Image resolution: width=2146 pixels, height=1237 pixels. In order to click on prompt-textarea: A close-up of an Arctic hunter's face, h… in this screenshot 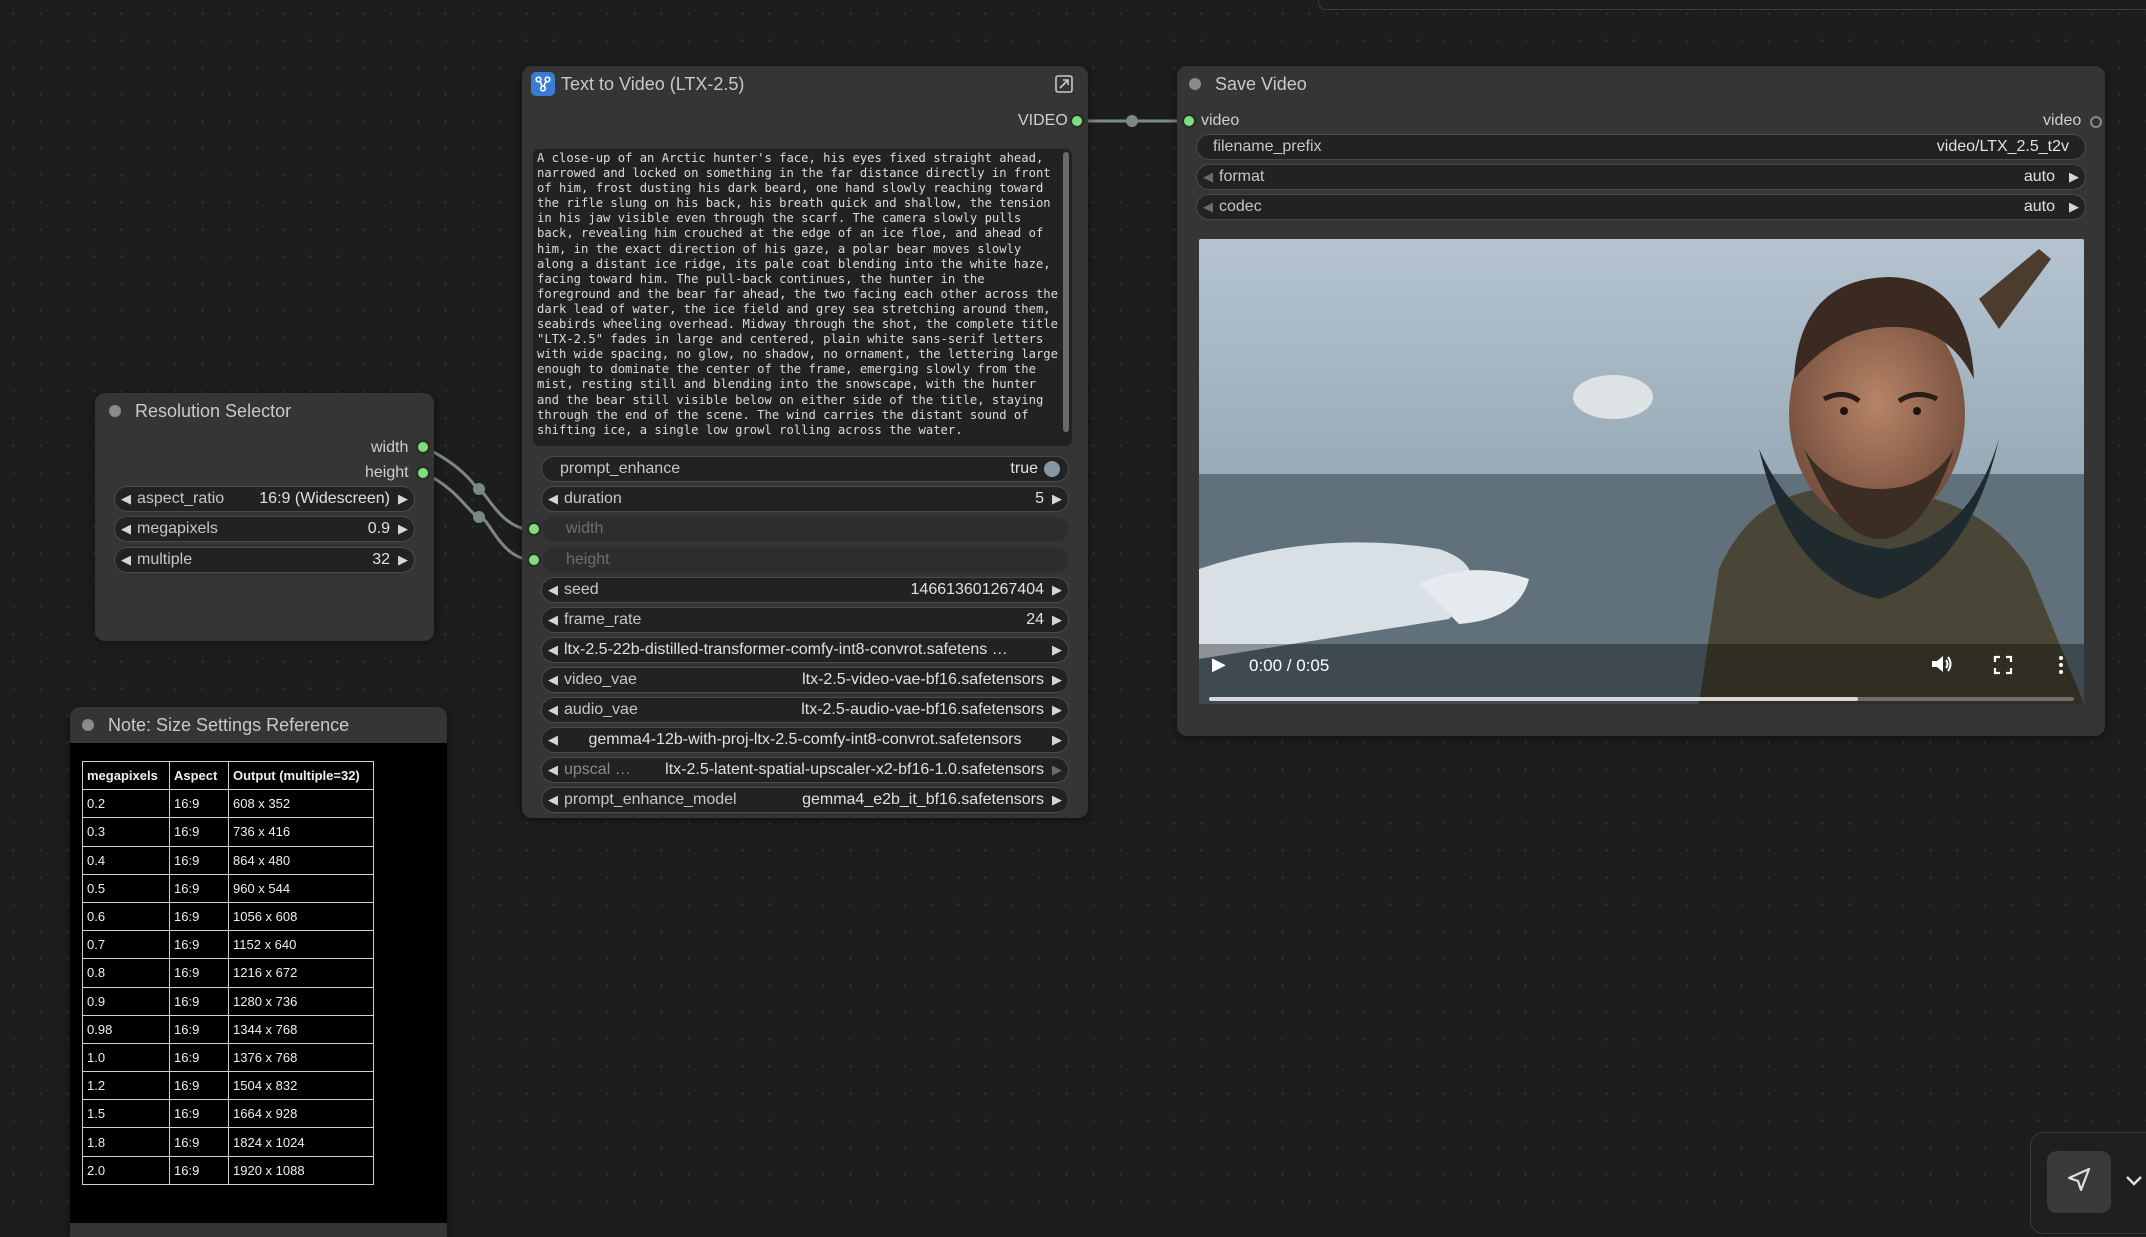, I will do `click(802, 297)`.